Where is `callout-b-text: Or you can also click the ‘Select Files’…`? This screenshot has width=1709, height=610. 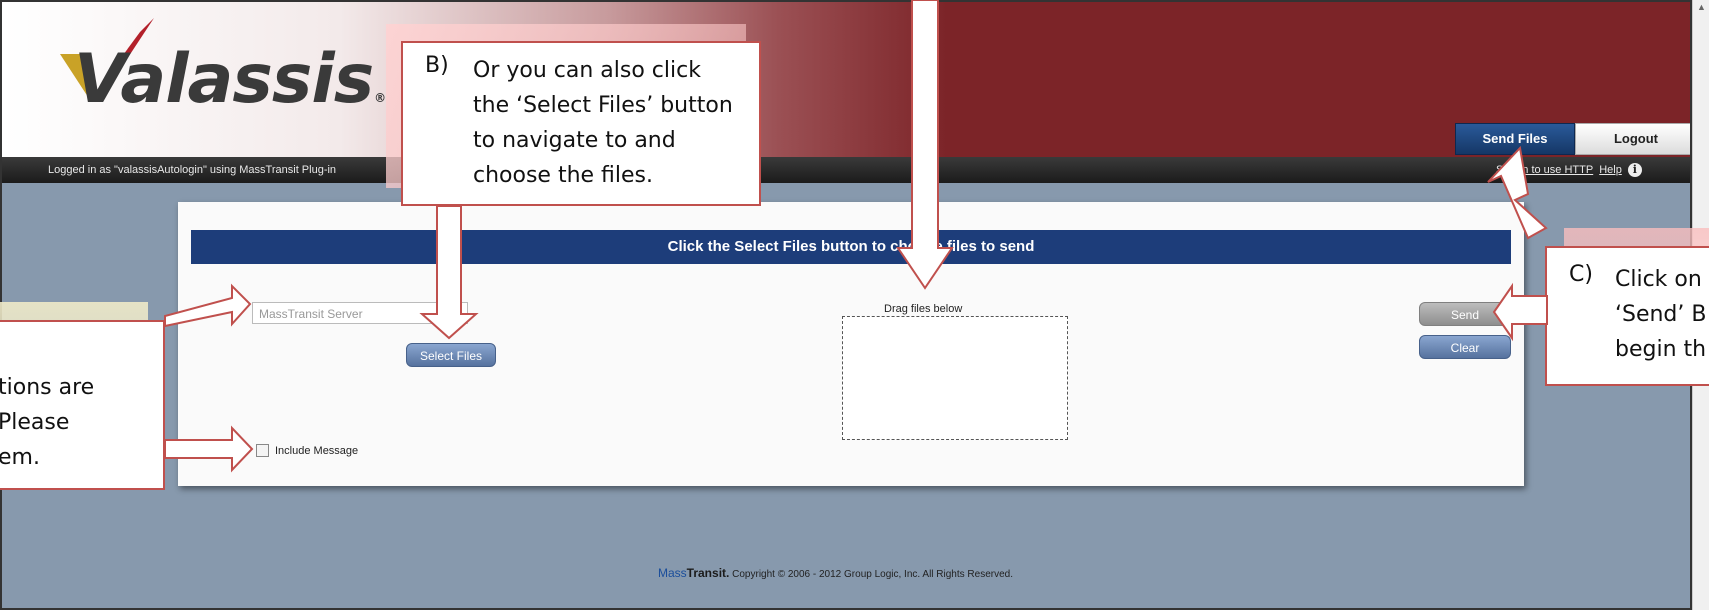
callout-b-text: Or you can also click the ‘Select Files’… is located at coordinates (603, 123).